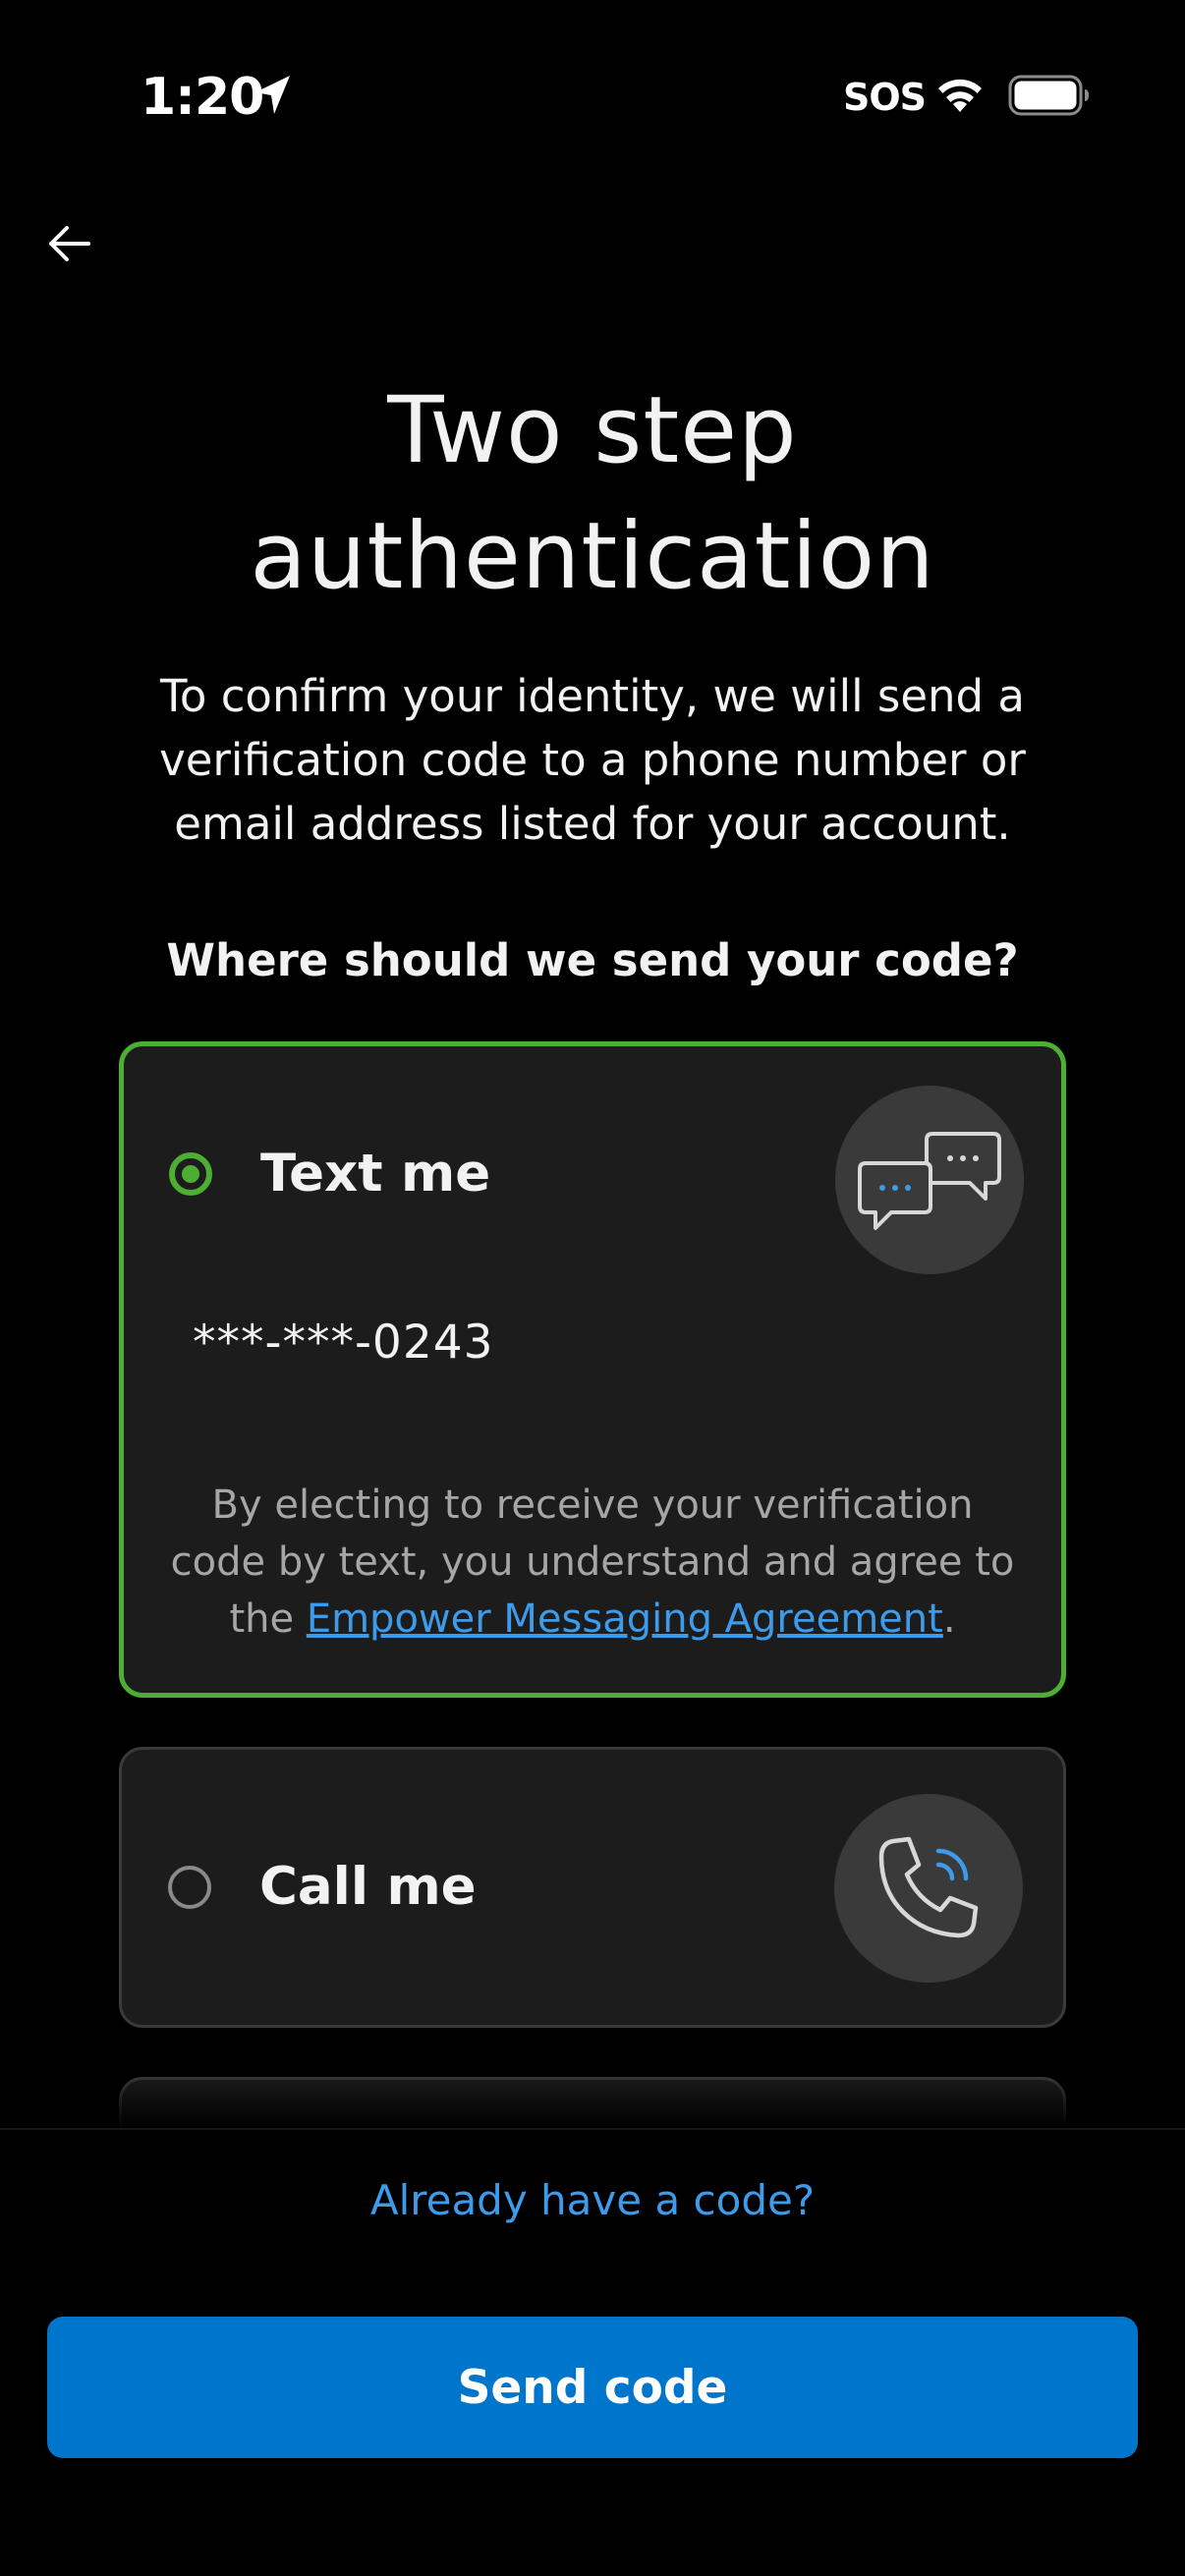  Describe the element at coordinates (368, 1887) in the screenshot. I see `option-label-call-me: Call me` at that location.